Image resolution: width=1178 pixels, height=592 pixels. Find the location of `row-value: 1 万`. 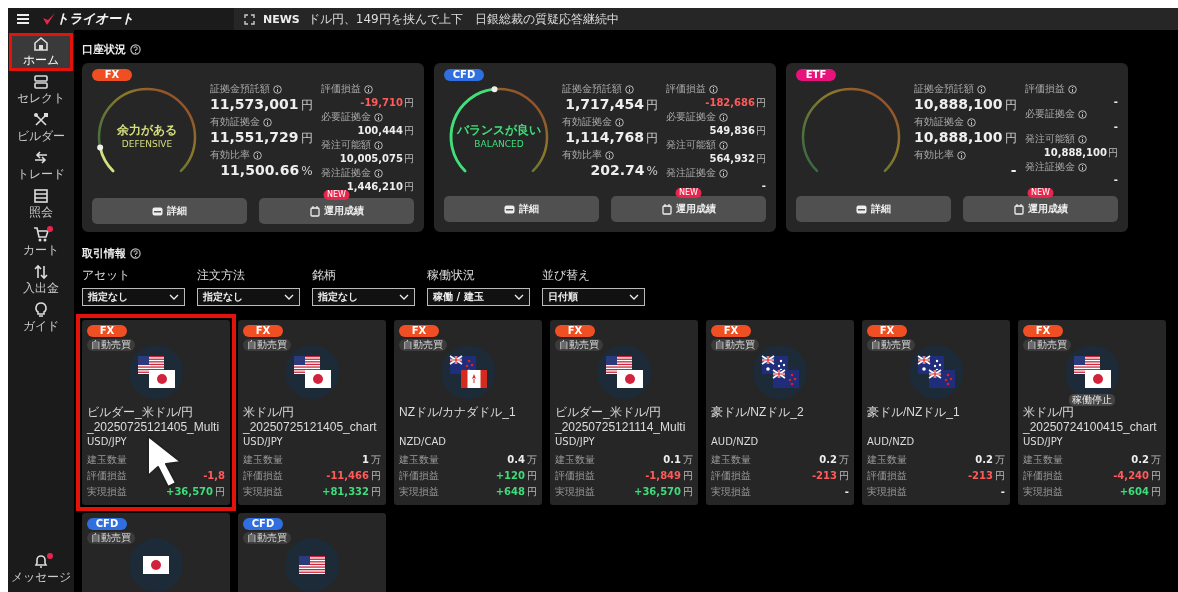

row-value: 1 万 is located at coordinates (371, 460).